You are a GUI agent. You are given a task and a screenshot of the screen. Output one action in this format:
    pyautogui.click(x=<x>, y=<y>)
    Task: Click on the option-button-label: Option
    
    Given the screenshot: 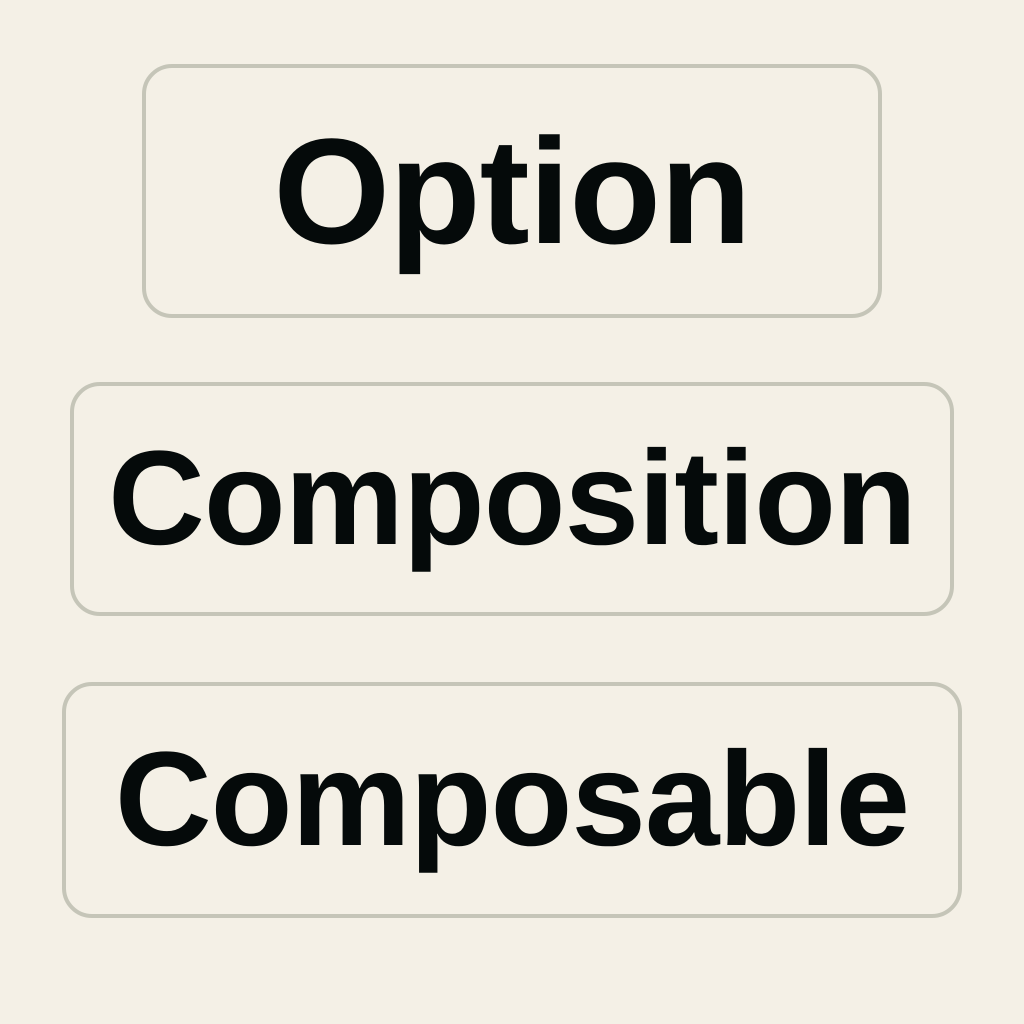 What is the action you would take?
    pyautogui.click(x=512, y=191)
    